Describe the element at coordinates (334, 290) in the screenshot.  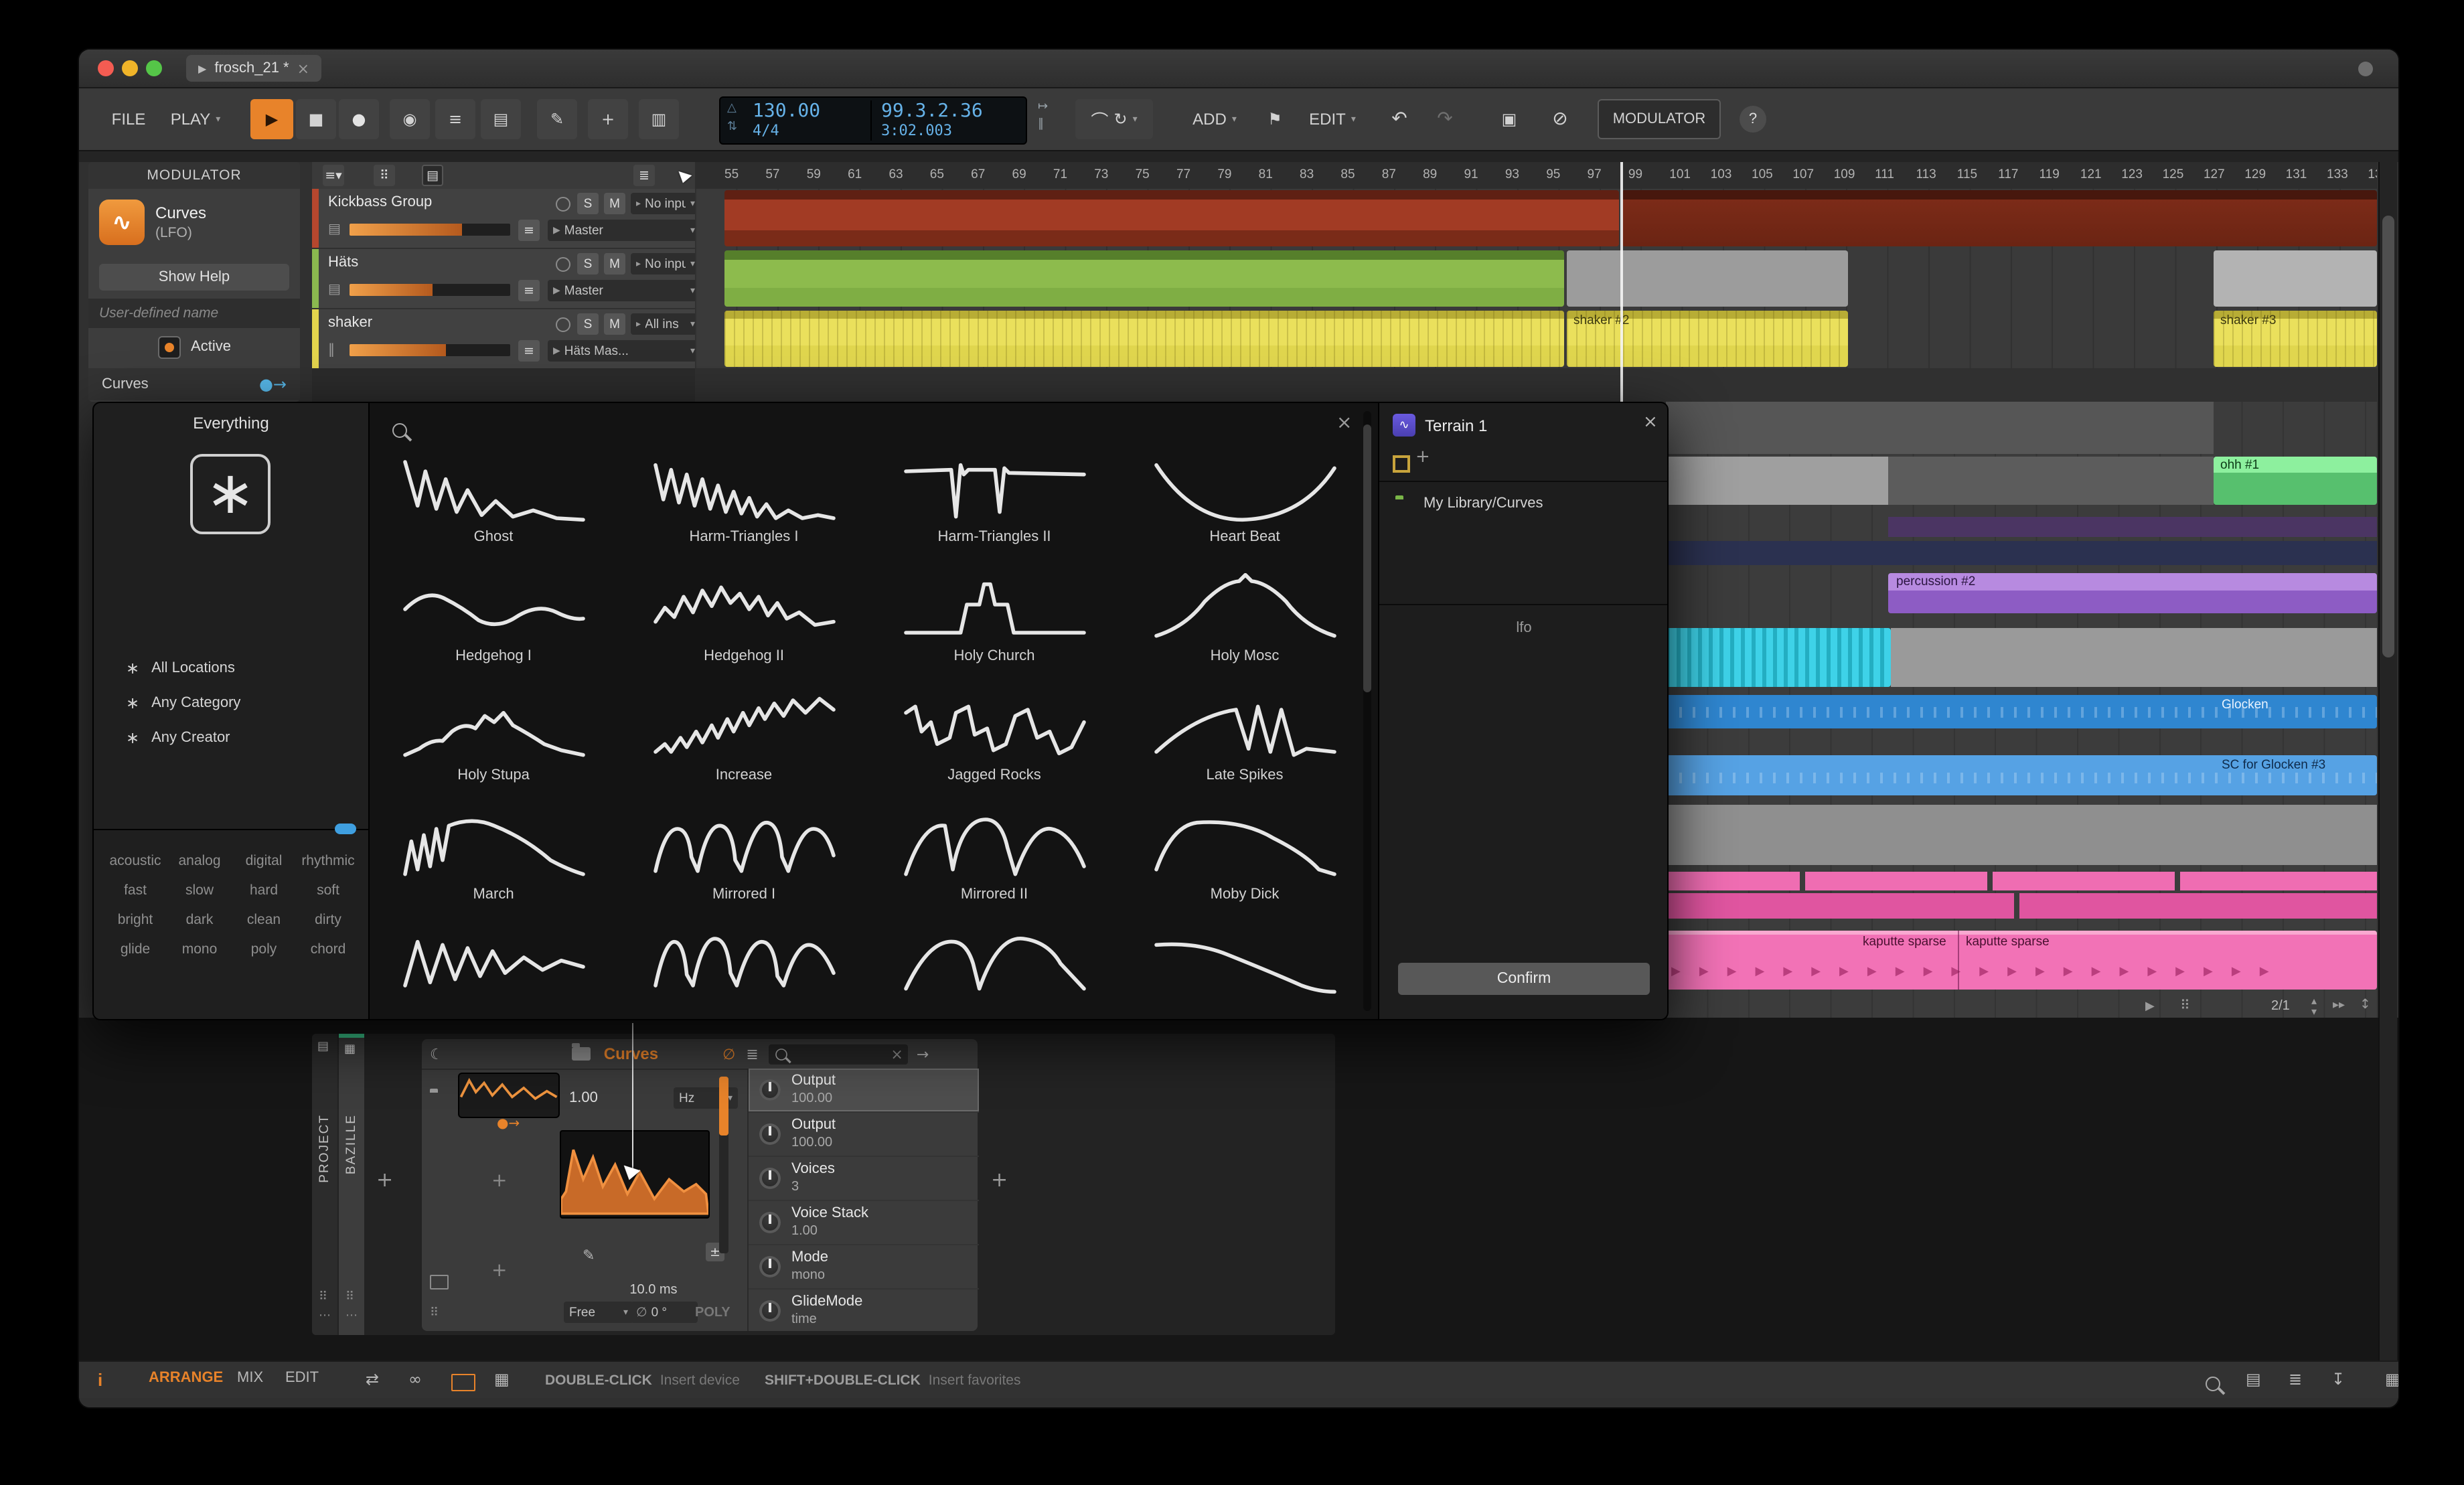
I see `automation-icon: ▤` at that location.